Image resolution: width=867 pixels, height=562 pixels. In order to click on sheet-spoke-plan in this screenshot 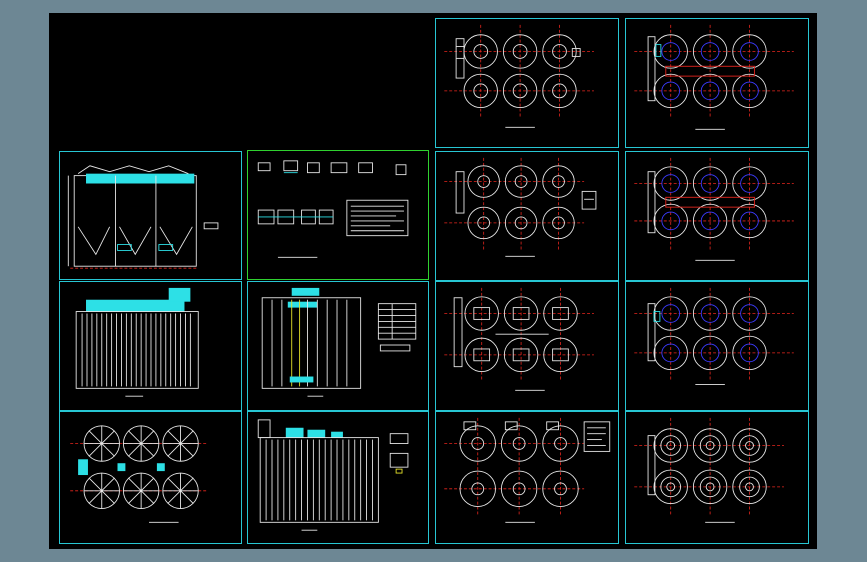, I will do `click(150, 477)`.